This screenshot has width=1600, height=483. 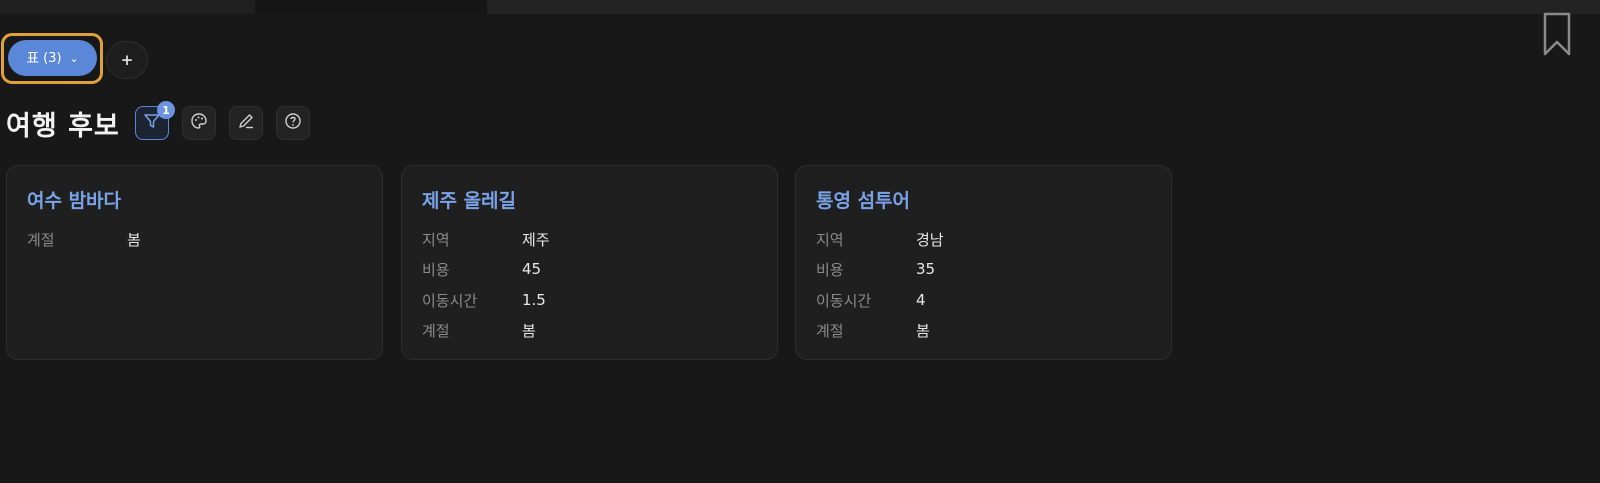 I want to click on chevron-down-icon: ⌄, so click(x=74, y=58).